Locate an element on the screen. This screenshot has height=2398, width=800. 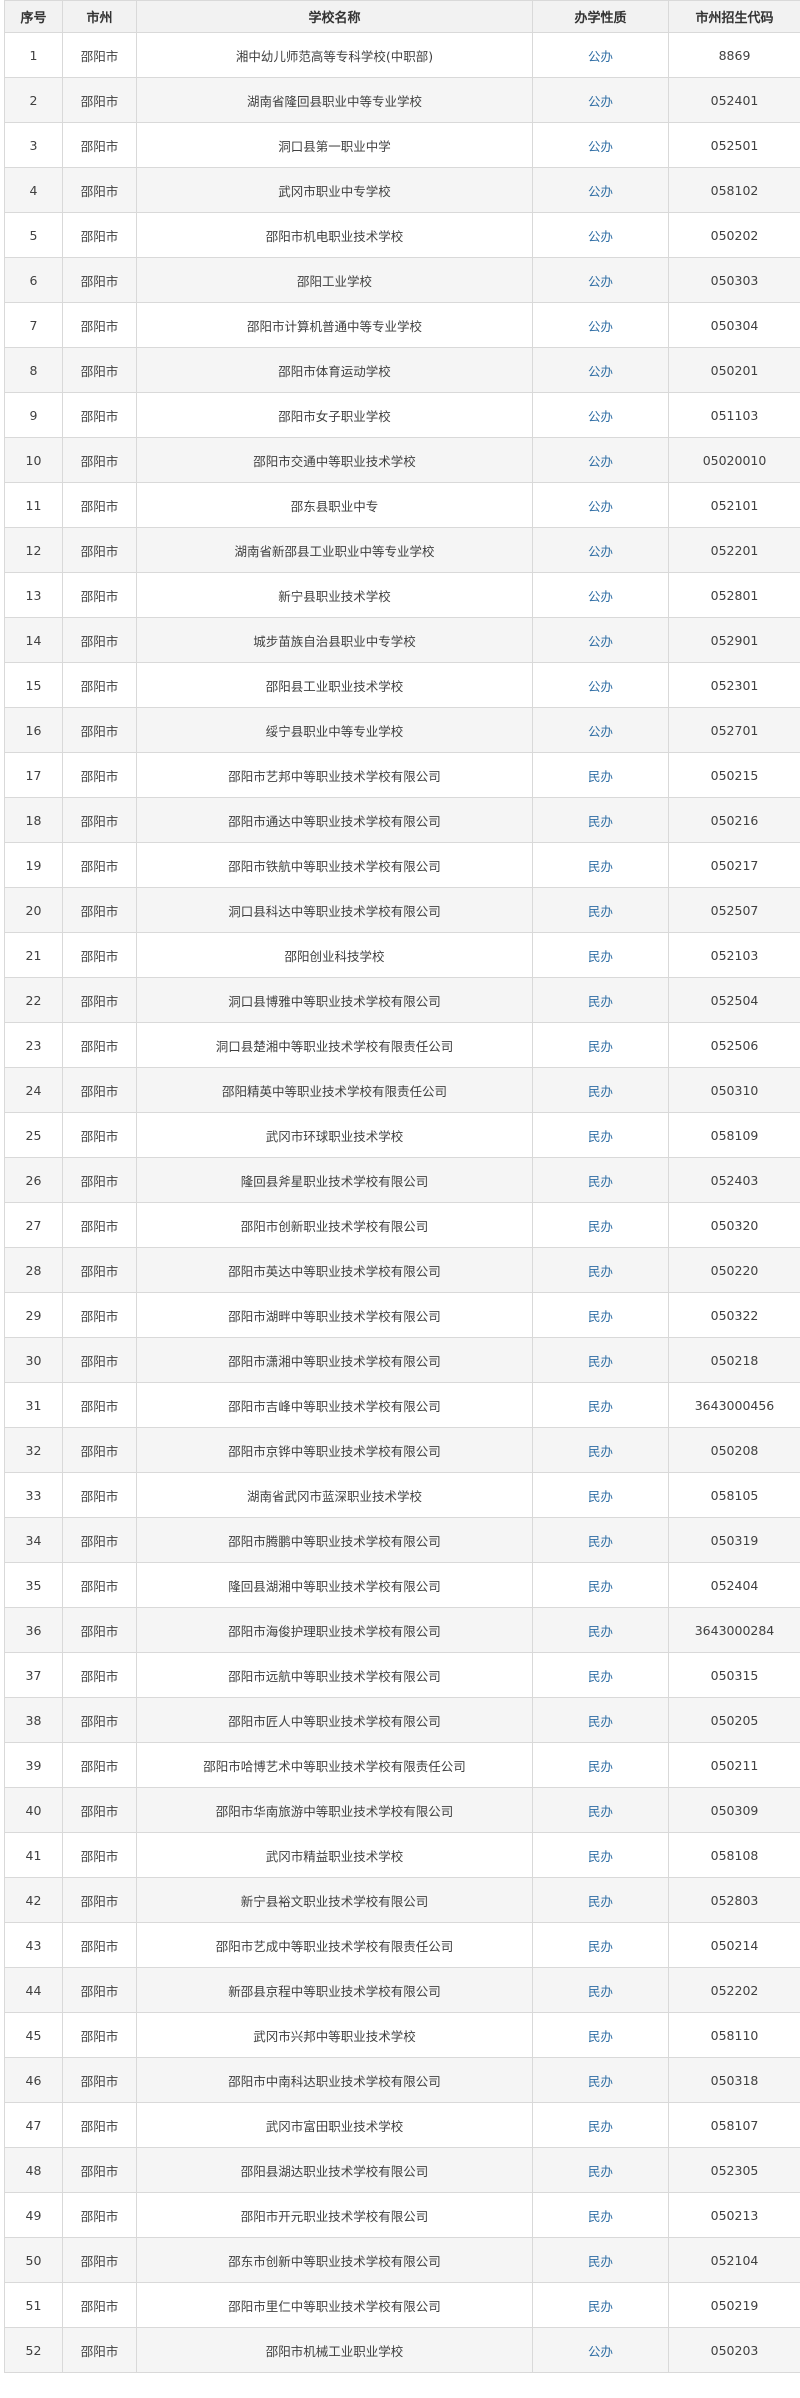
cell-serial-number: 26 is located at coordinates (33, 1180).